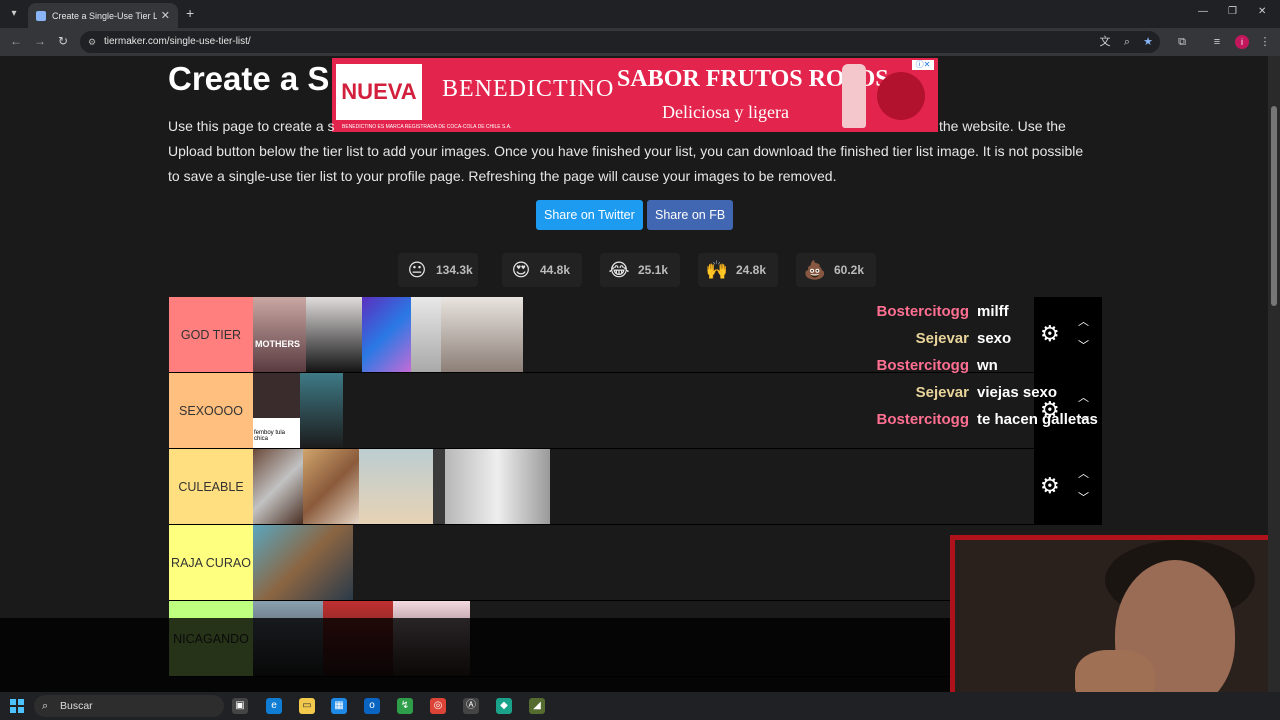 The image size is (1280, 720). I want to click on menu-dots-icon: ⋮, so click(1265, 42).